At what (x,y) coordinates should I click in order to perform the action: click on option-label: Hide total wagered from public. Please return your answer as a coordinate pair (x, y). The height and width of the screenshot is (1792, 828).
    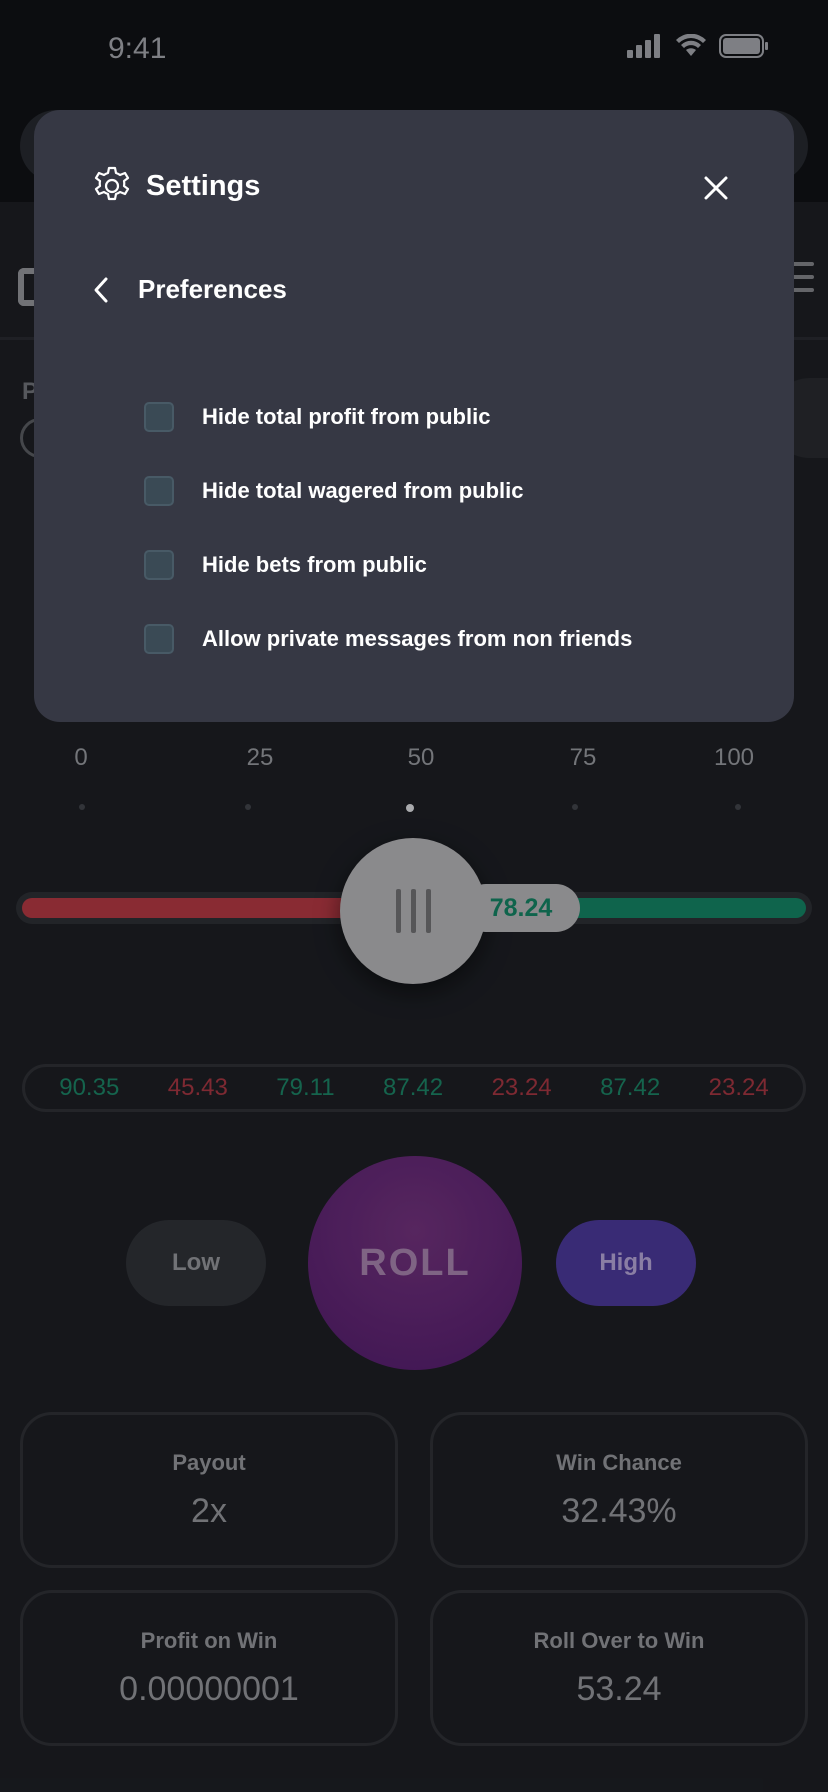
    Looking at the image, I should click on (363, 490).